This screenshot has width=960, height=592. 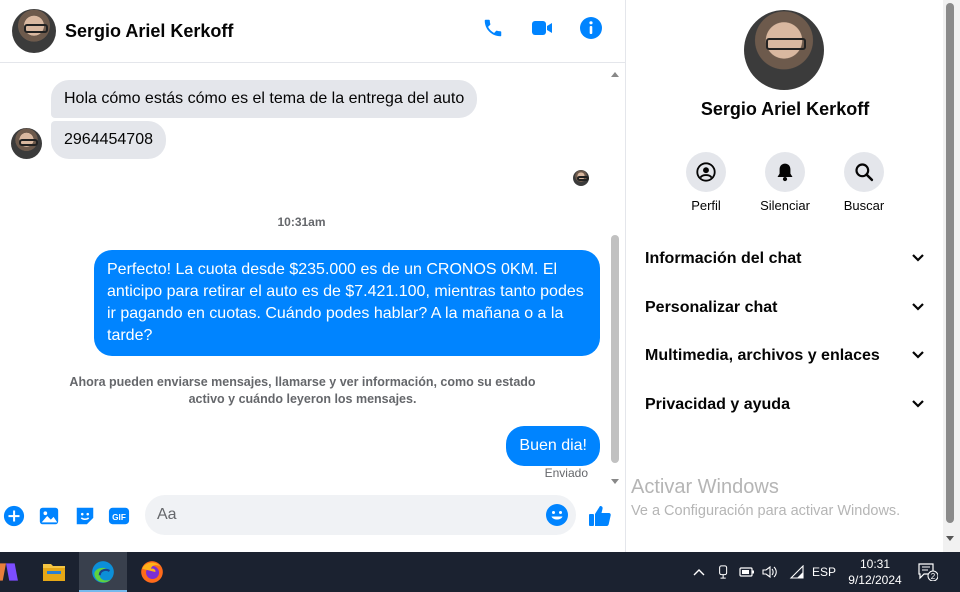 I want to click on notification-count: 2, so click(x=933, y=576).